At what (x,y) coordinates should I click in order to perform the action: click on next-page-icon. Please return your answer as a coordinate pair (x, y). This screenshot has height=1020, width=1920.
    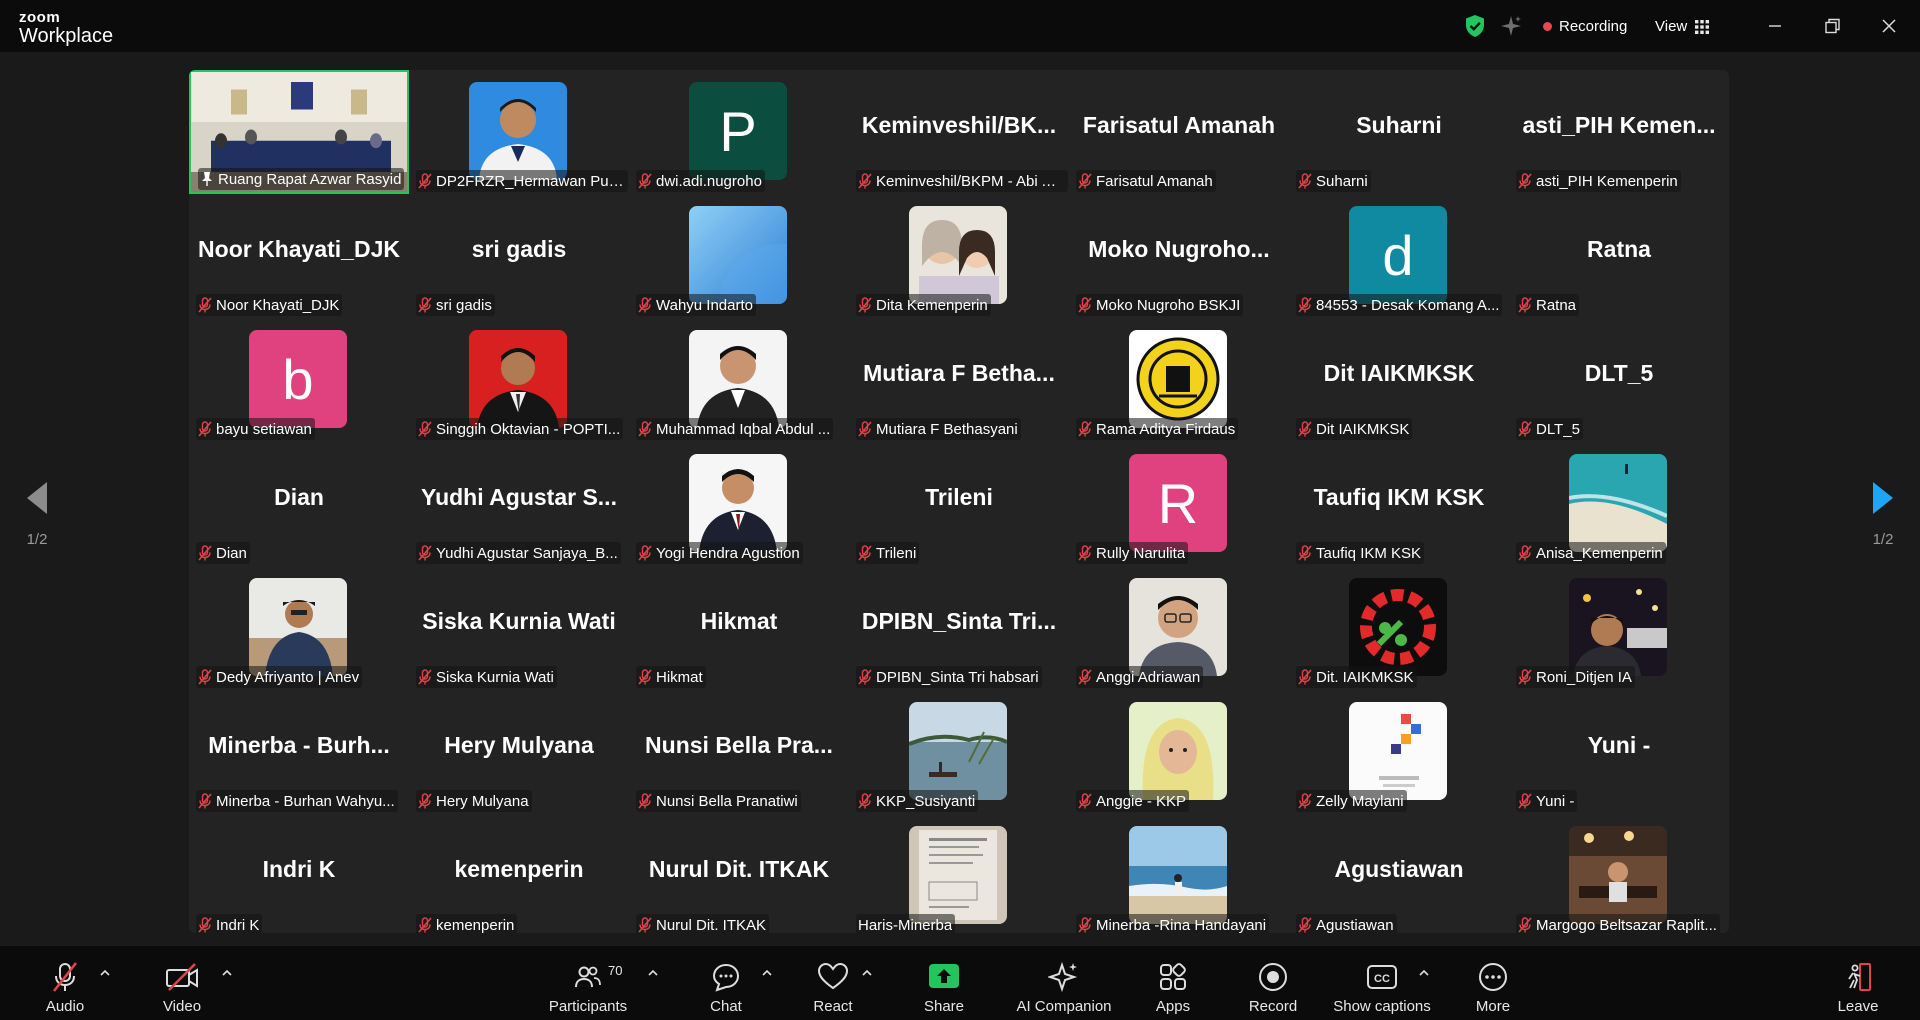
    Looking at the image, I should click on (1883, 498).